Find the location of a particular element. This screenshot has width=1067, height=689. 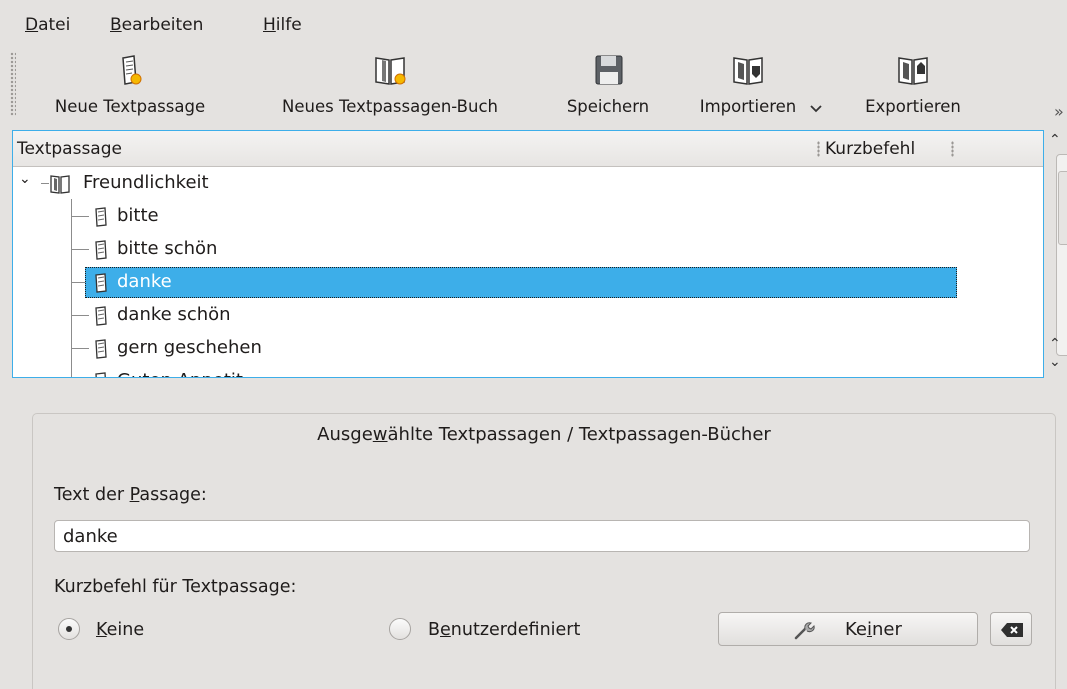

tree-item-label: bitte is located at coordinates (138, 215).